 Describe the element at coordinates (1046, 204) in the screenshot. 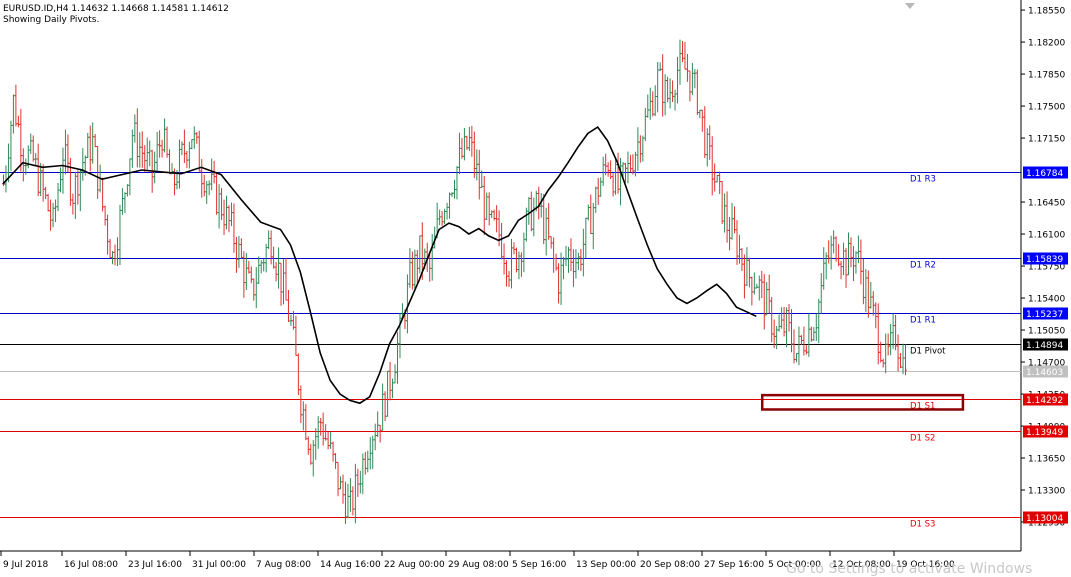

I see `y-tick-label: 1.16450` at that location.